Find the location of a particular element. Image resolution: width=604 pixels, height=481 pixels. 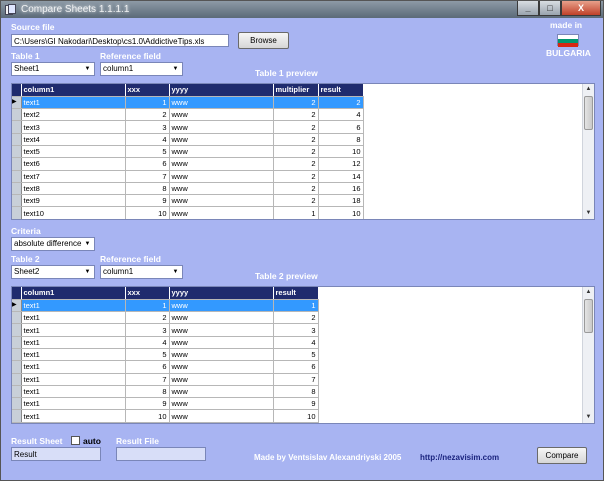

browse-button: Browse is located at coordinates (263, 40).